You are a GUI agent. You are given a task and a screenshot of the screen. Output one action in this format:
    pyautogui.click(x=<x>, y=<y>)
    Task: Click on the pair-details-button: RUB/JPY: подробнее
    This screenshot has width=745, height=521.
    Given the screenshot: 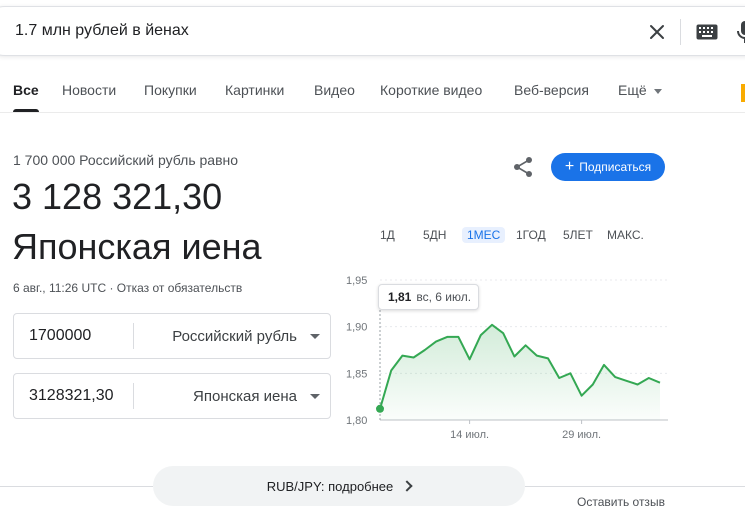 What is the action you would take?
    pyautogui.click(x=339, y=486)
    